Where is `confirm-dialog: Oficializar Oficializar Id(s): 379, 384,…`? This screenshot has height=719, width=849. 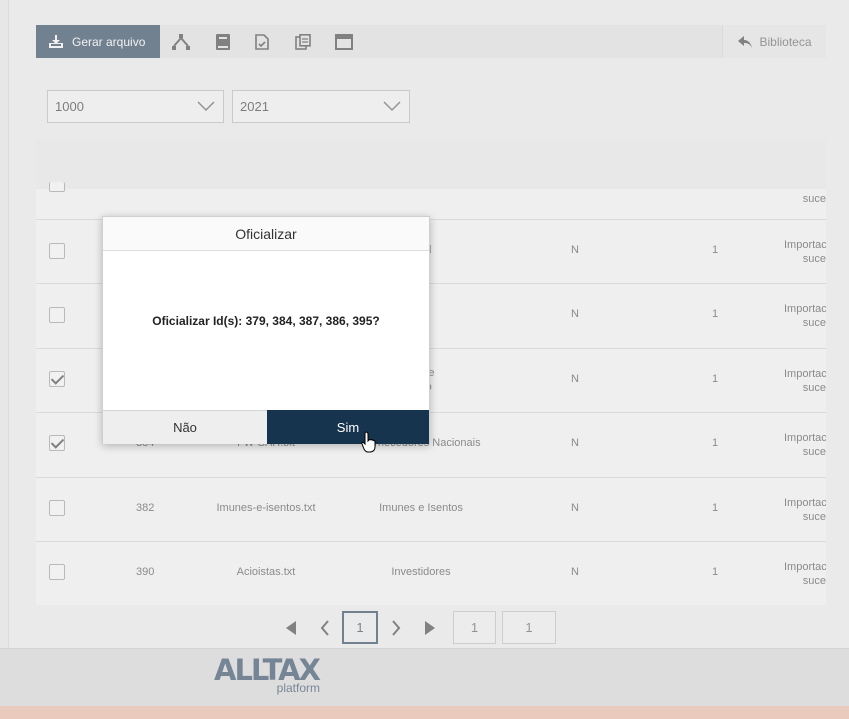
confirm-dialog: Oficializar Oficializar Id(s): 379, 384,… is located at coordinates (266, 330).